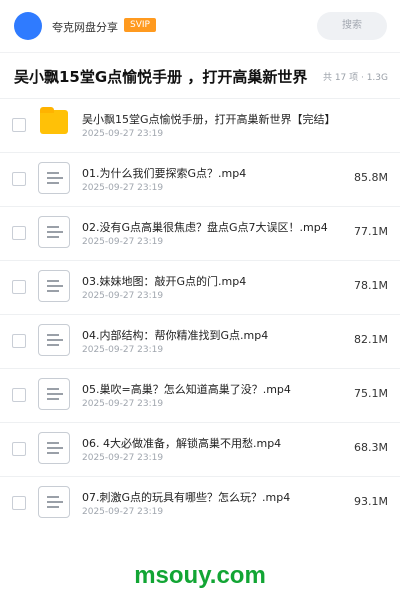  I want to click on footer: msouy.com, so click(200, 573).